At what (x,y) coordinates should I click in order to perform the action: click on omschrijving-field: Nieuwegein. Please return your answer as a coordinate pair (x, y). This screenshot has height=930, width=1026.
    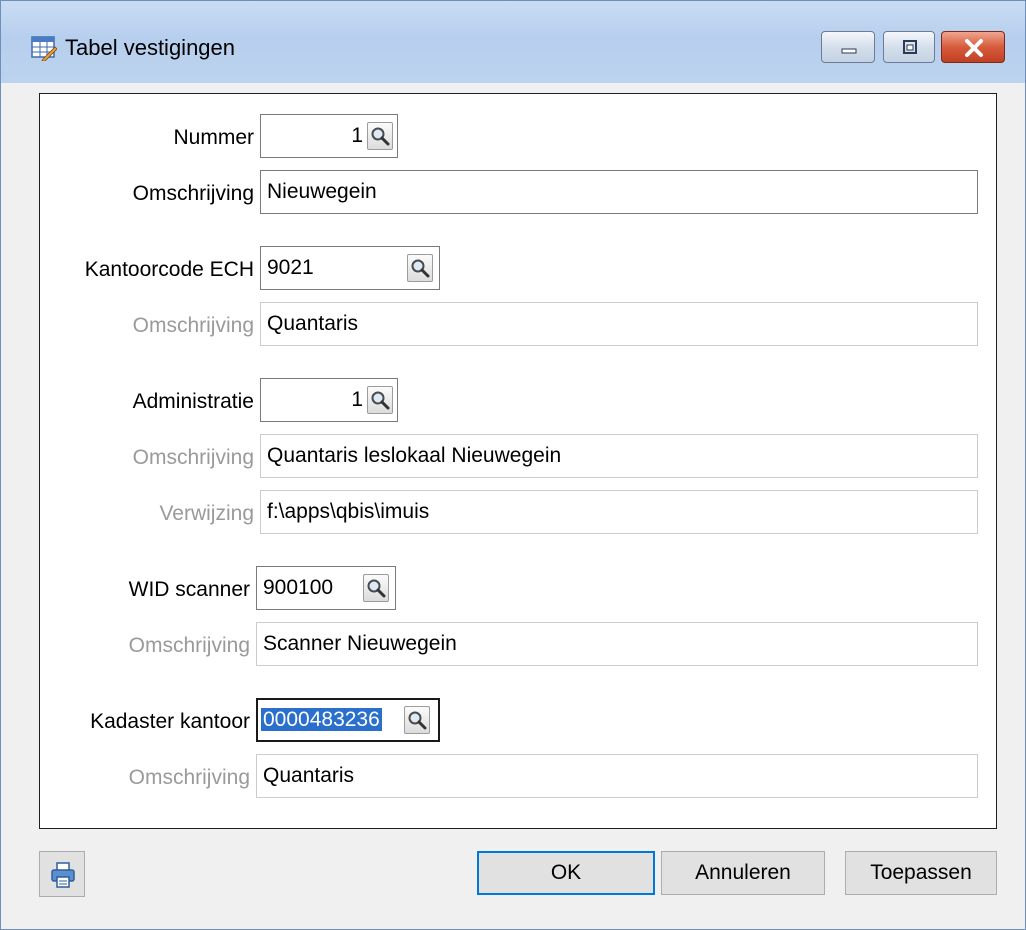
    Looking at the image, I should click on (619, 192).